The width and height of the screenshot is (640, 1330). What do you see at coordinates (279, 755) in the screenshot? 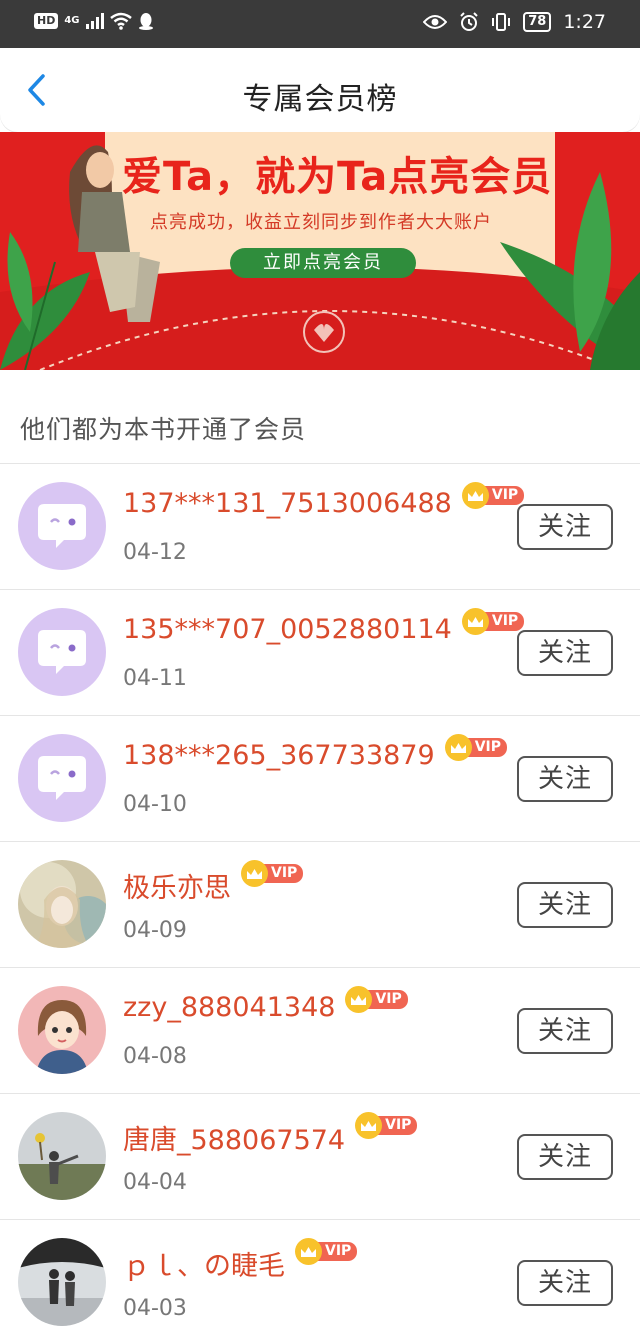
I see `member-name: 138***265_367733879` at bounding box center [279, 755].